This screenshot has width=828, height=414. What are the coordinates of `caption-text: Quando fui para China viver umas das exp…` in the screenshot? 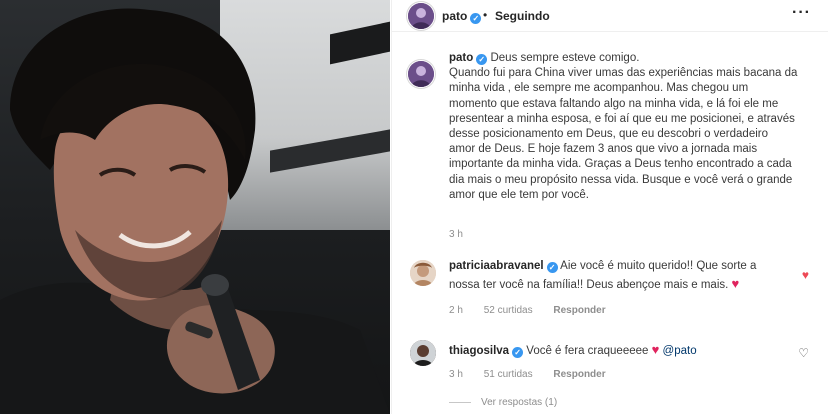 It's located at (623, 73).